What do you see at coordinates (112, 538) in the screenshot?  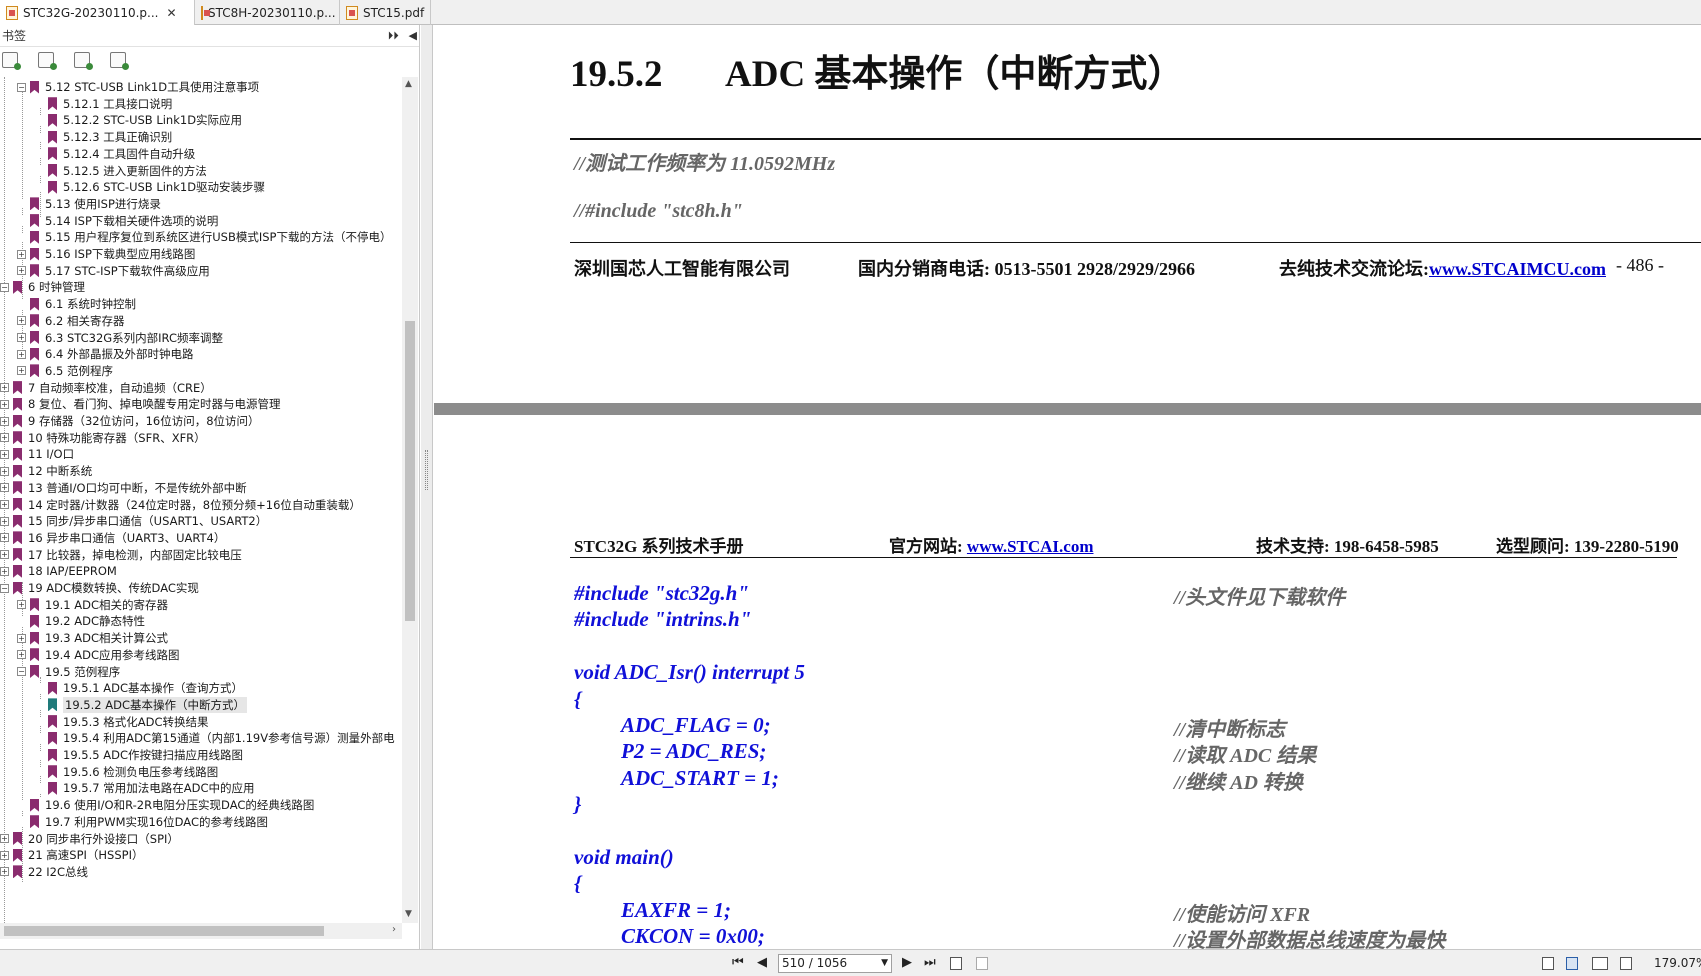 I see `bookmark-item: +16 异步串口通信（UART3、UART4）` at bounding box center [112, 538].